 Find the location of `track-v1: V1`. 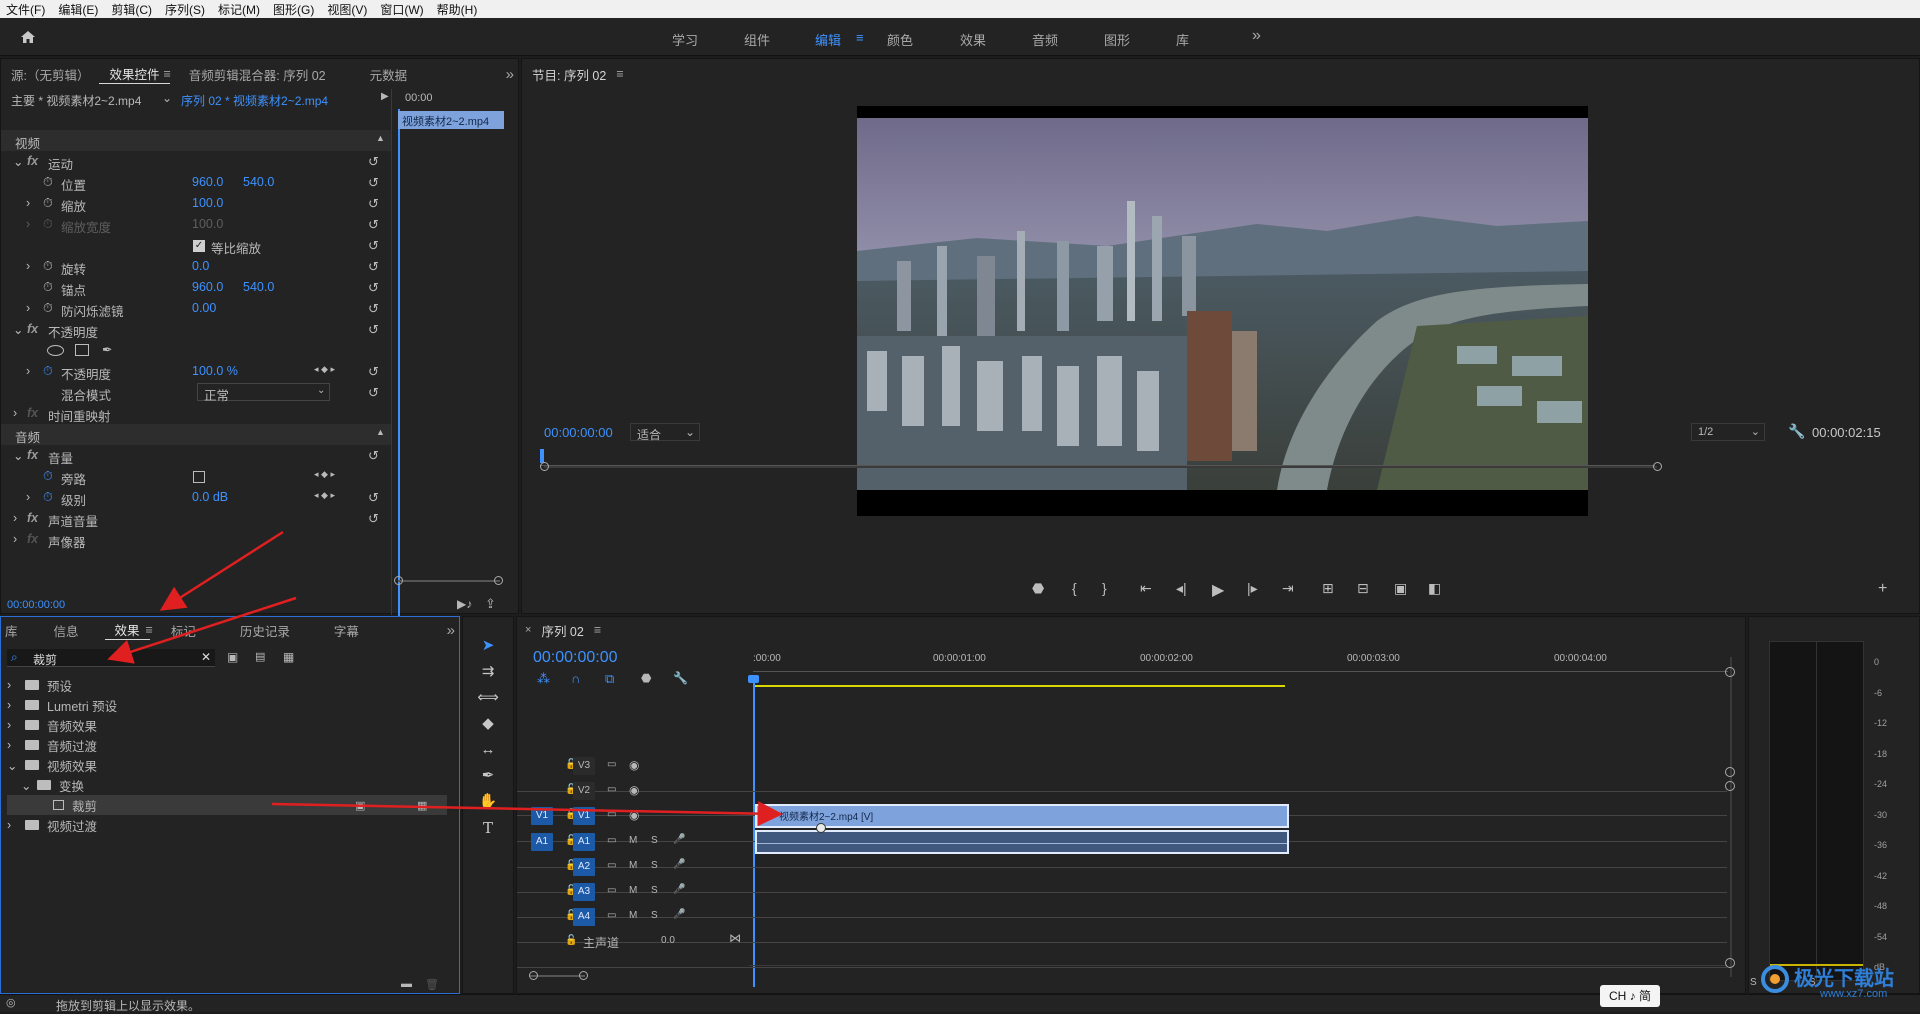

track-v1: V1 is located at coordinates (584, 816).